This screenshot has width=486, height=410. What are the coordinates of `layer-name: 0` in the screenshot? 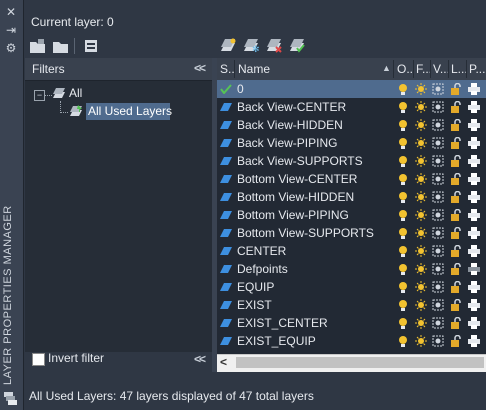 It's located at (240, 89).